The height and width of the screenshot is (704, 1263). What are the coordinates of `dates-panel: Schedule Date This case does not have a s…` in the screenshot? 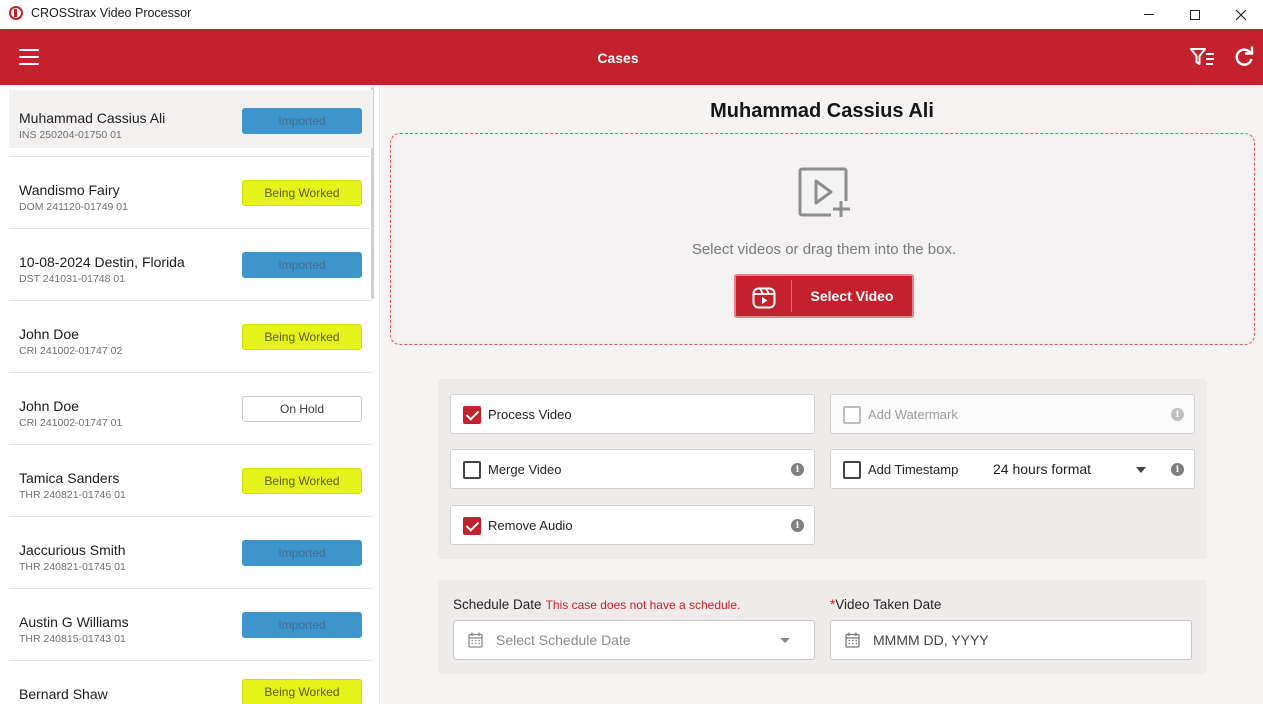 It's located at (822, 627).